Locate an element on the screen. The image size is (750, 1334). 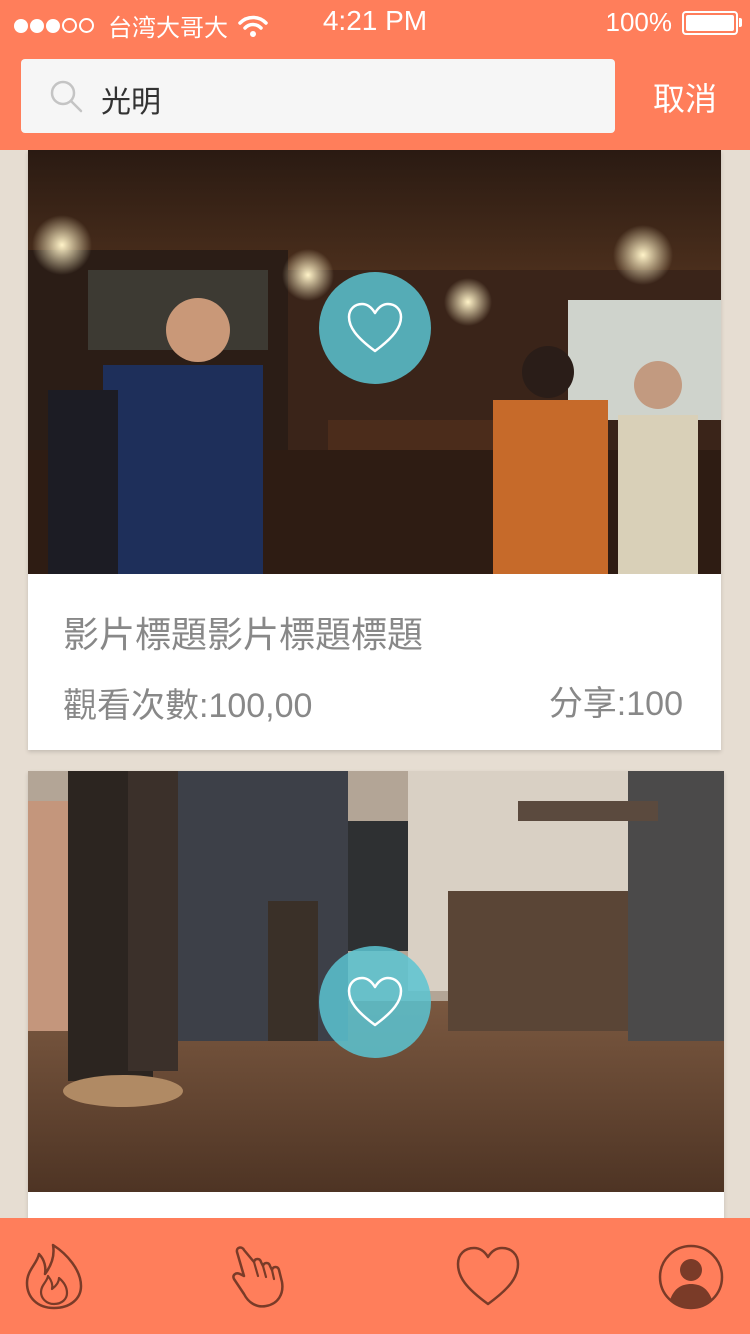
profile-icon is located at coordinates (691, 1277).